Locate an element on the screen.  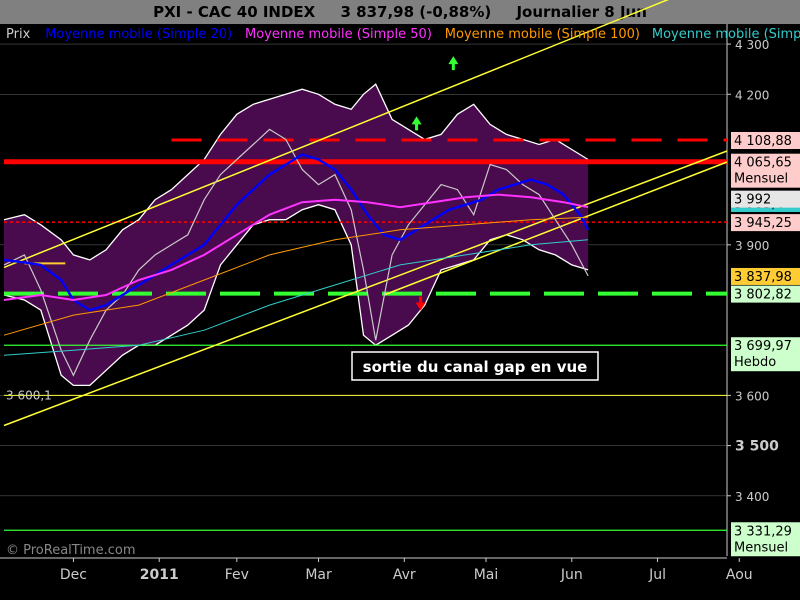
x-tick-label: Dec is located at coordinates (73, 575).